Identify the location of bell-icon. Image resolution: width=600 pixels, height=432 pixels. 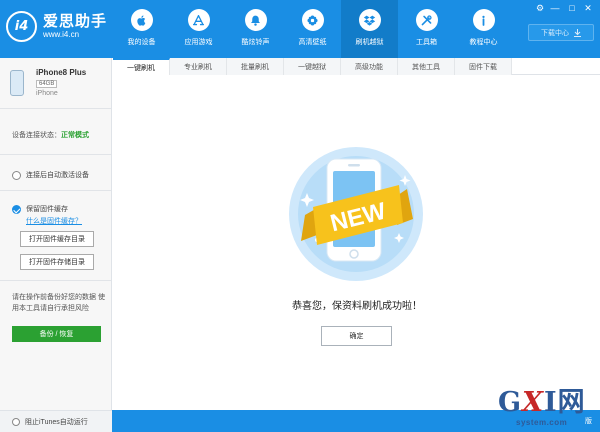
(255, 20).